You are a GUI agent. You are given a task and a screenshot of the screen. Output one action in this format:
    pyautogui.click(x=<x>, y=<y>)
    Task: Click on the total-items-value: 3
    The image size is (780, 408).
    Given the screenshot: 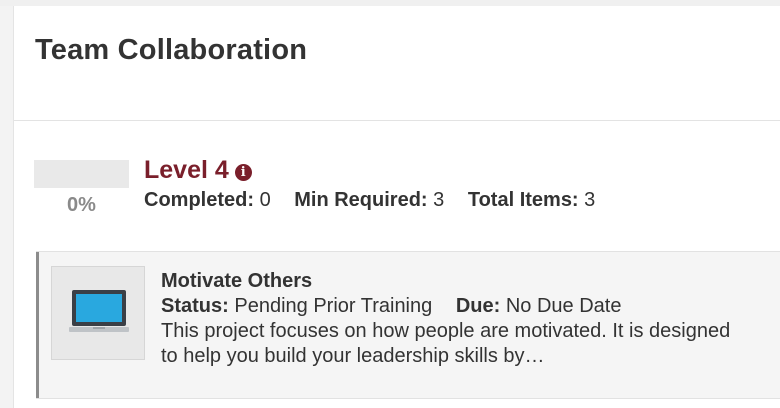 What is the action you would take?
    pyautogui.click(x=590, y=200)
    